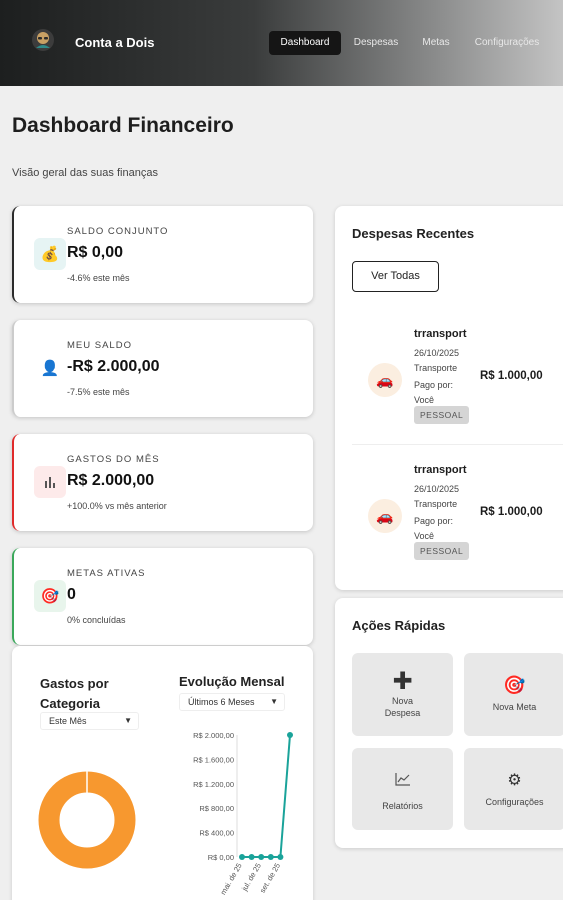  I want to click on recent-expenses-title: Despesas Recentes, so click(413, 233).